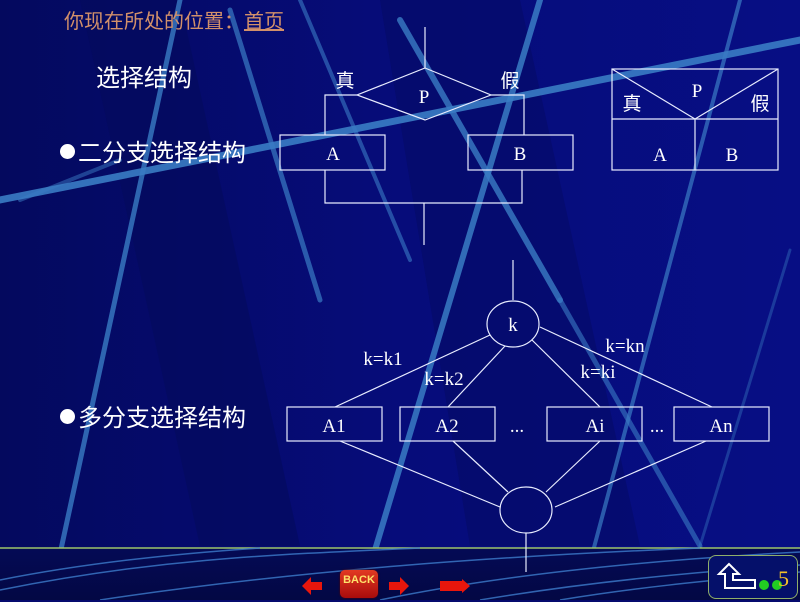 Image resolution: width=800 pixels, height=602 pixels. I want to click on next-slide-button, so click(399, 586).